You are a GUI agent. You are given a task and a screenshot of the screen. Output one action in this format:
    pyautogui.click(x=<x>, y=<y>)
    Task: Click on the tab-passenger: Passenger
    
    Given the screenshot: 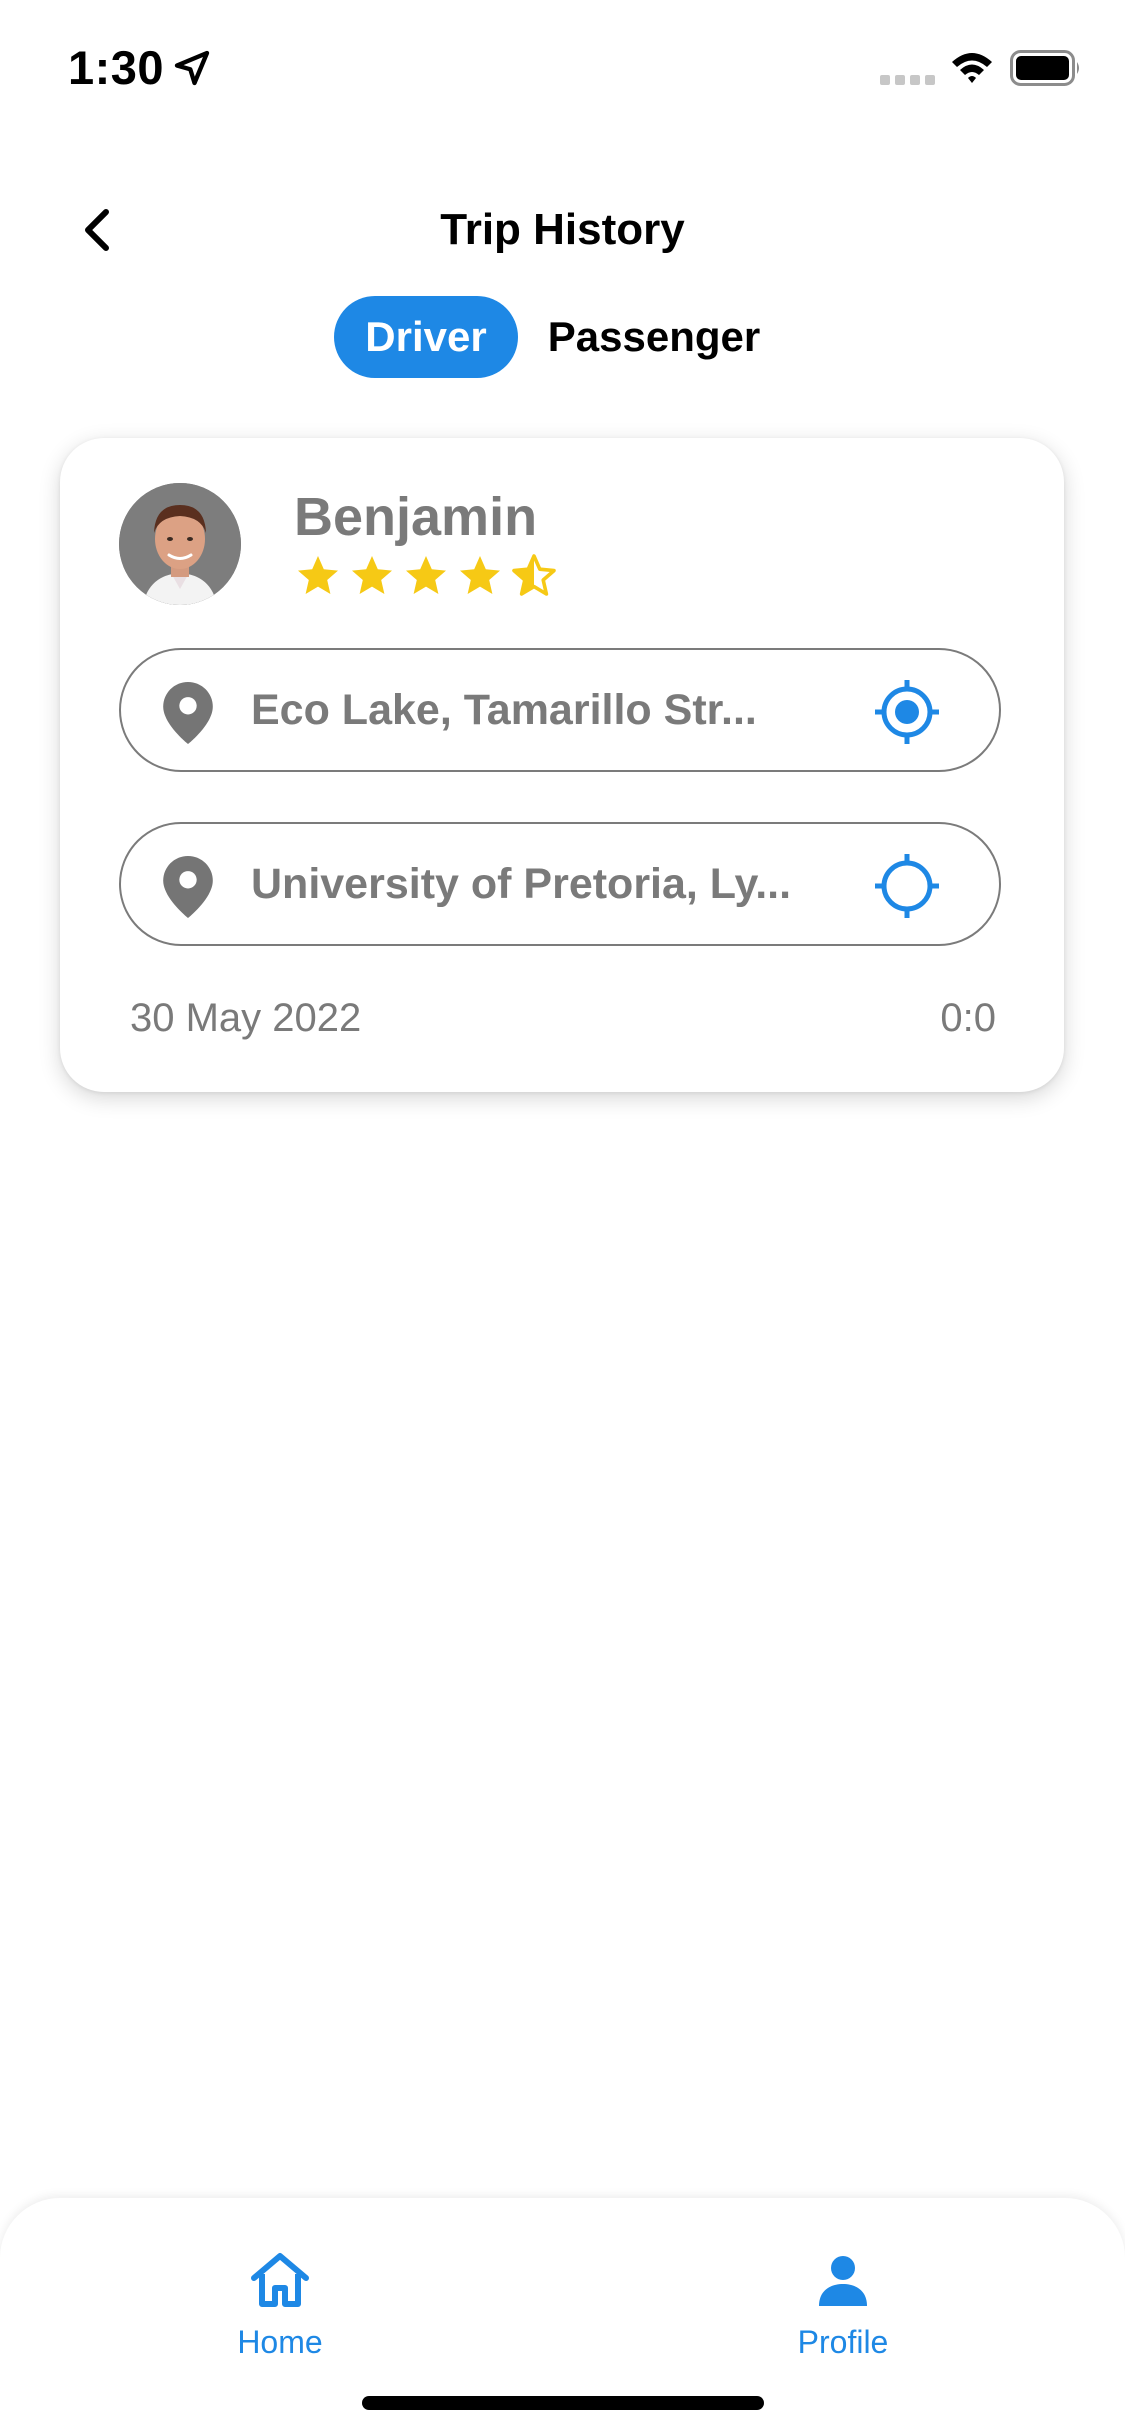 What is the action you would take?
    pyautogui.click(x=654, y=337)
    